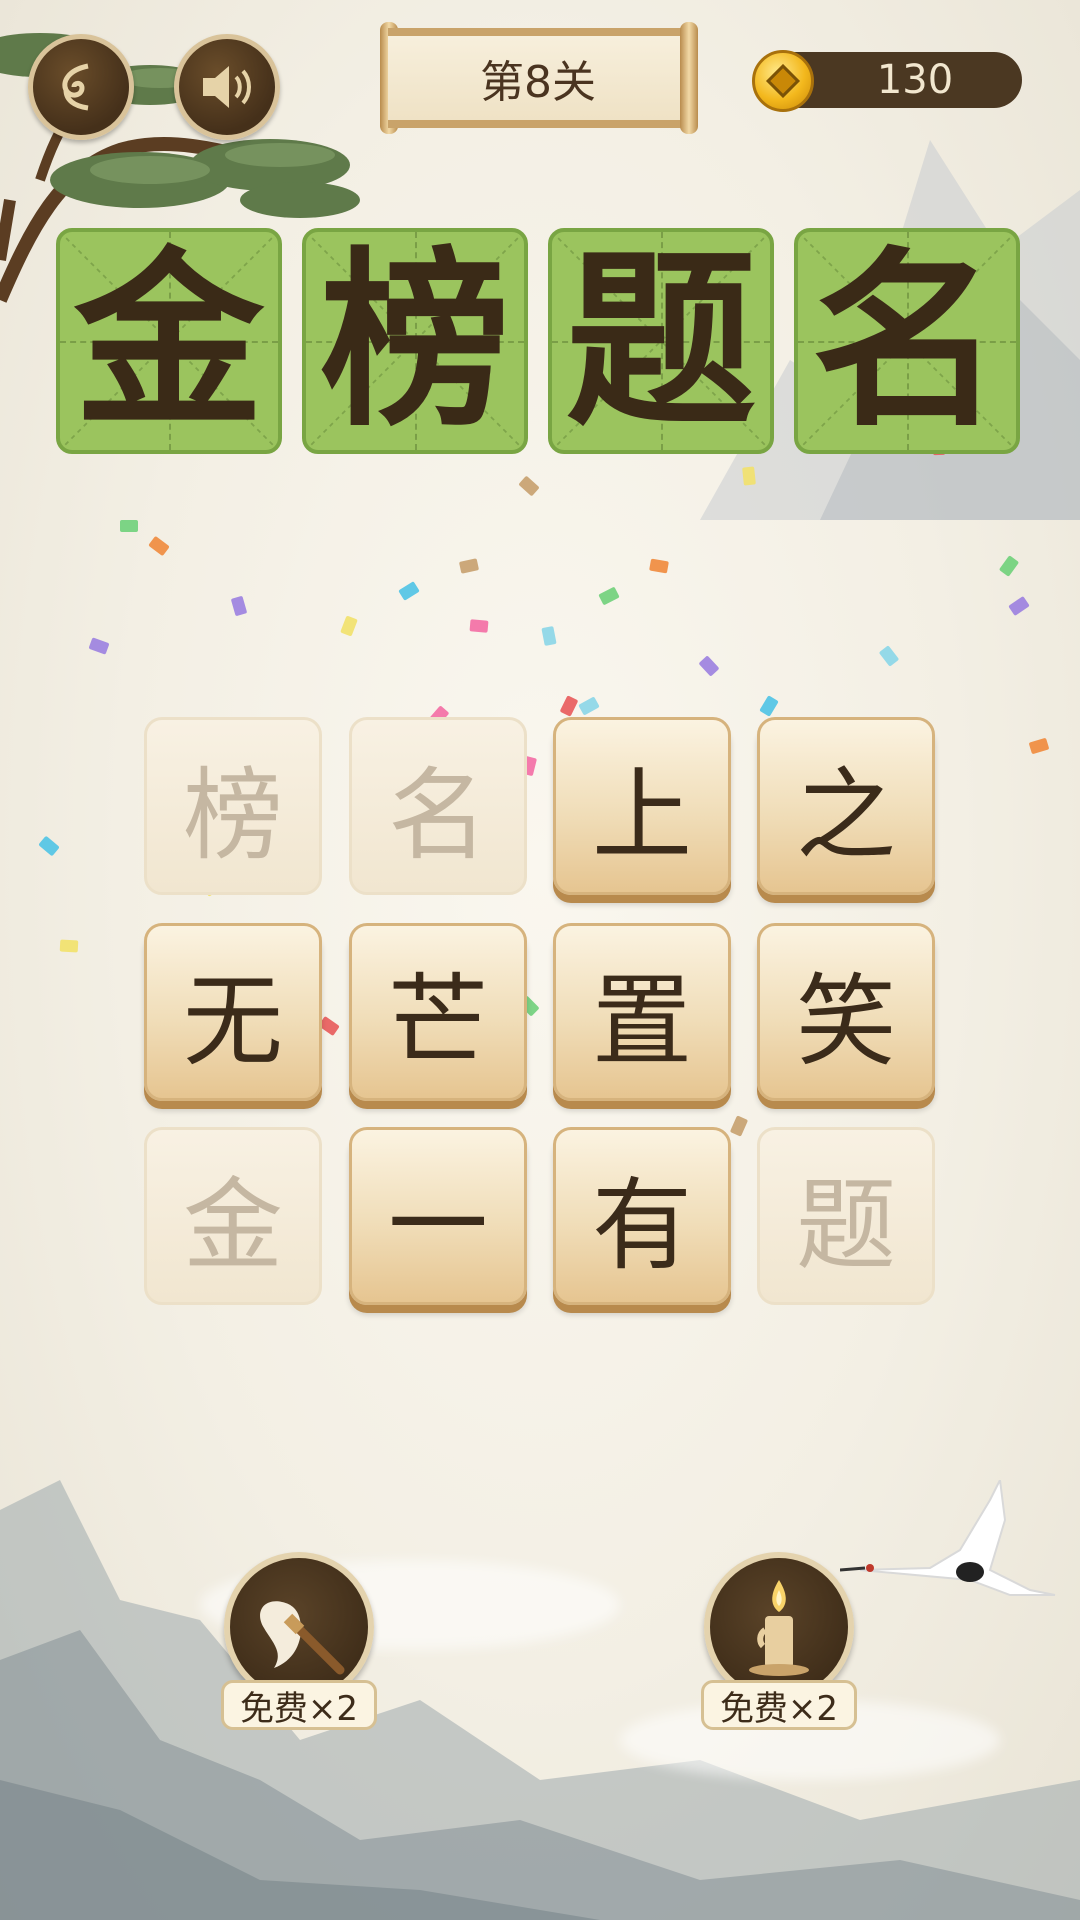 The width and height of the screenshot is (1080, 1920). I want to click on answer-char: 金, so click(168, 340).